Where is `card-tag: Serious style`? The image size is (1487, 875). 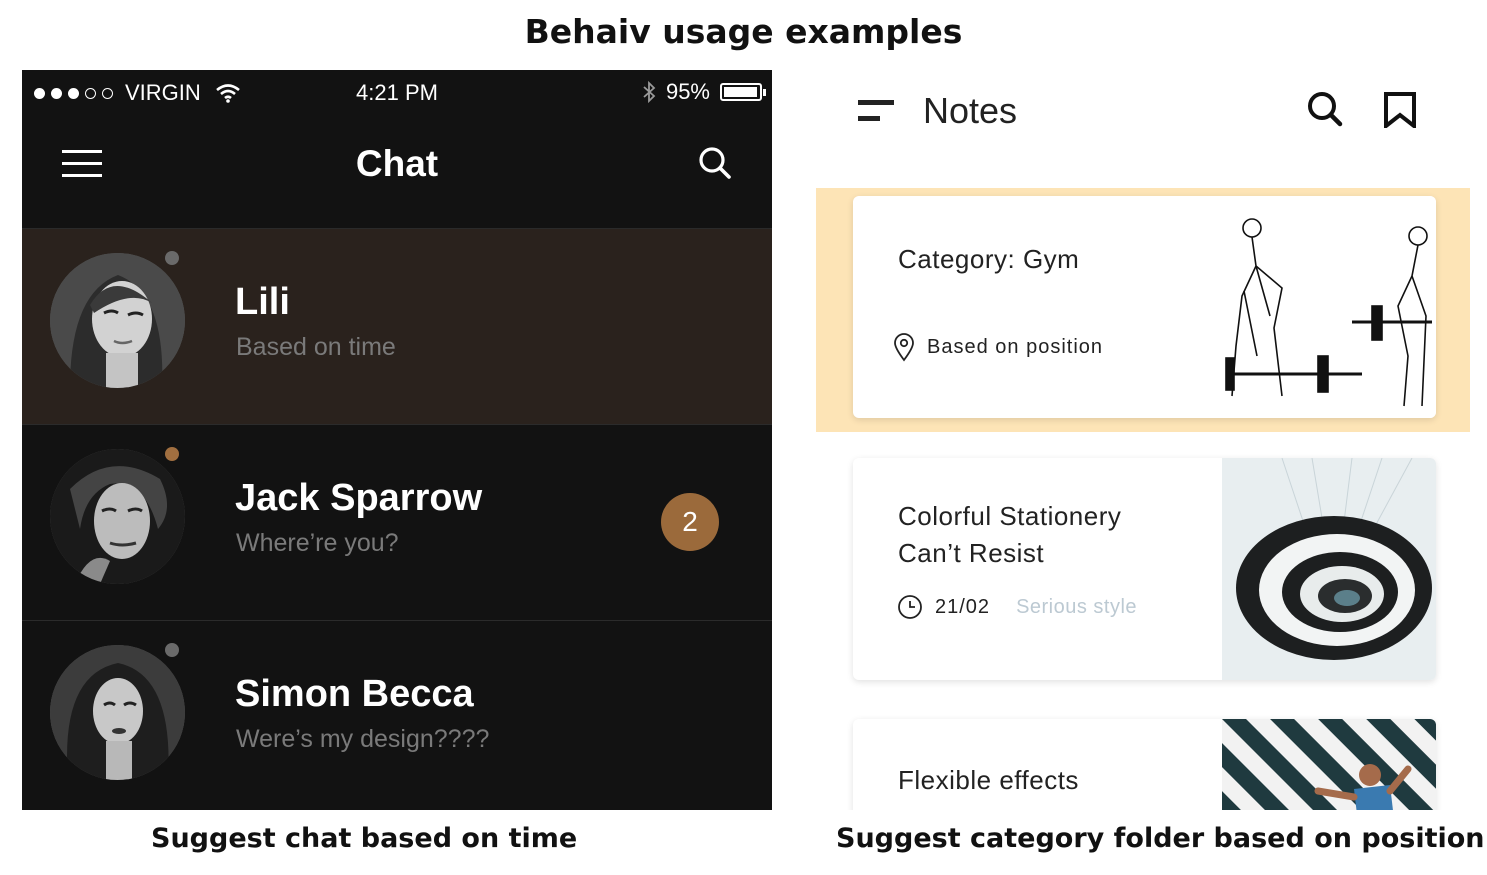
card-tag: Serious style is located at coordinates (1077, 606).